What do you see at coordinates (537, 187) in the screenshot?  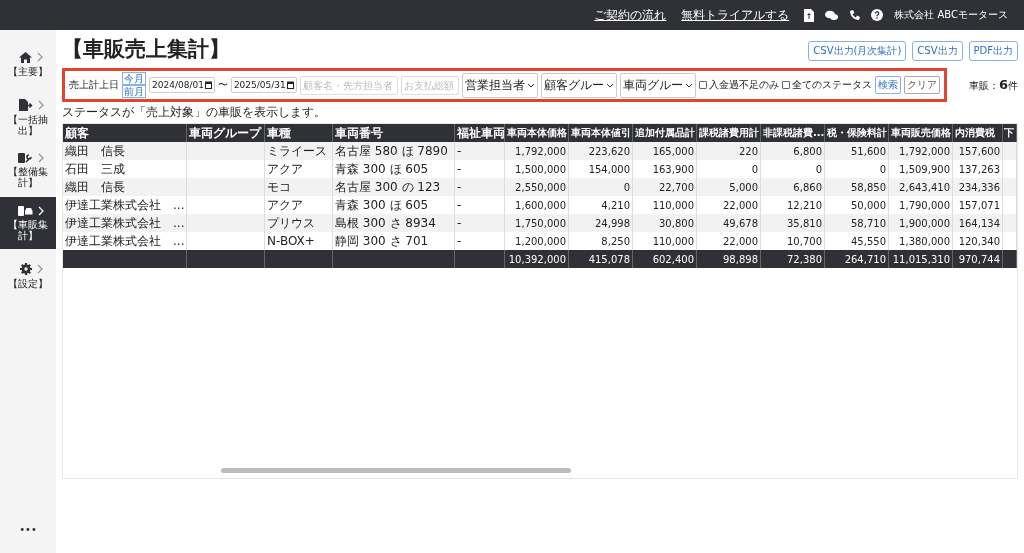 I see `table-cell: 2,550,000` at bounding box center [537, 187].